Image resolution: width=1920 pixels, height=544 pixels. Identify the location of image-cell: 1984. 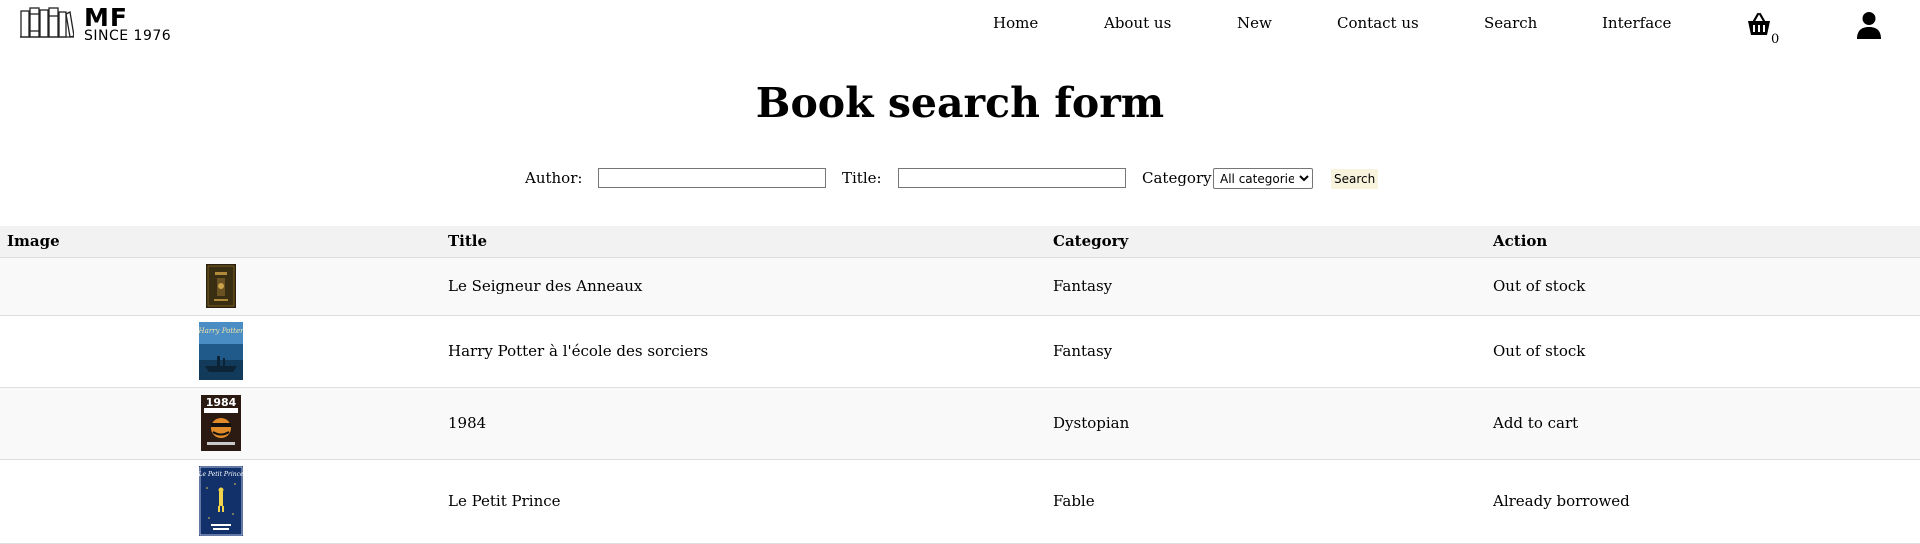
(220, 423).